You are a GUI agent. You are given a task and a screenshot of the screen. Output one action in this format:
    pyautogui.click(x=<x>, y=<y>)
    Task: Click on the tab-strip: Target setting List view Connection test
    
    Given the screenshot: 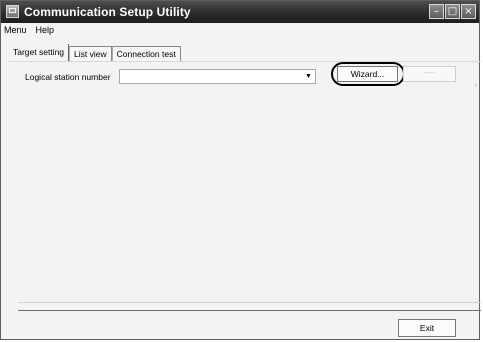 What is the action you would take?
    pyautogui.click(x=95, y=52)
    